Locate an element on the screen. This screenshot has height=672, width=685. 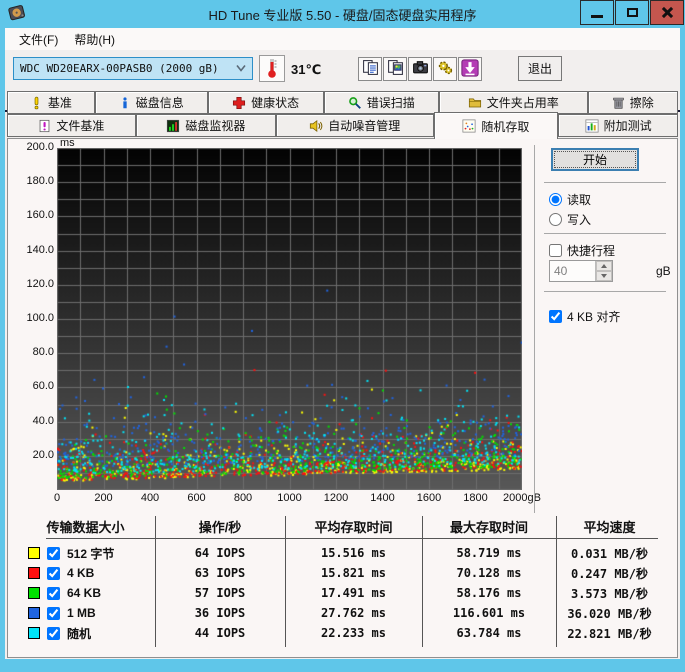
write-radio is located at coordinates (555, 219).